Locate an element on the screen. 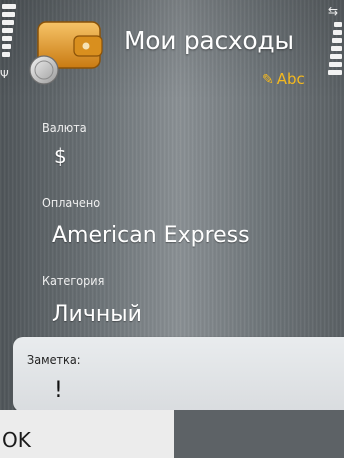  left-softkey-ok: OK is located at coordinates (16, 440).